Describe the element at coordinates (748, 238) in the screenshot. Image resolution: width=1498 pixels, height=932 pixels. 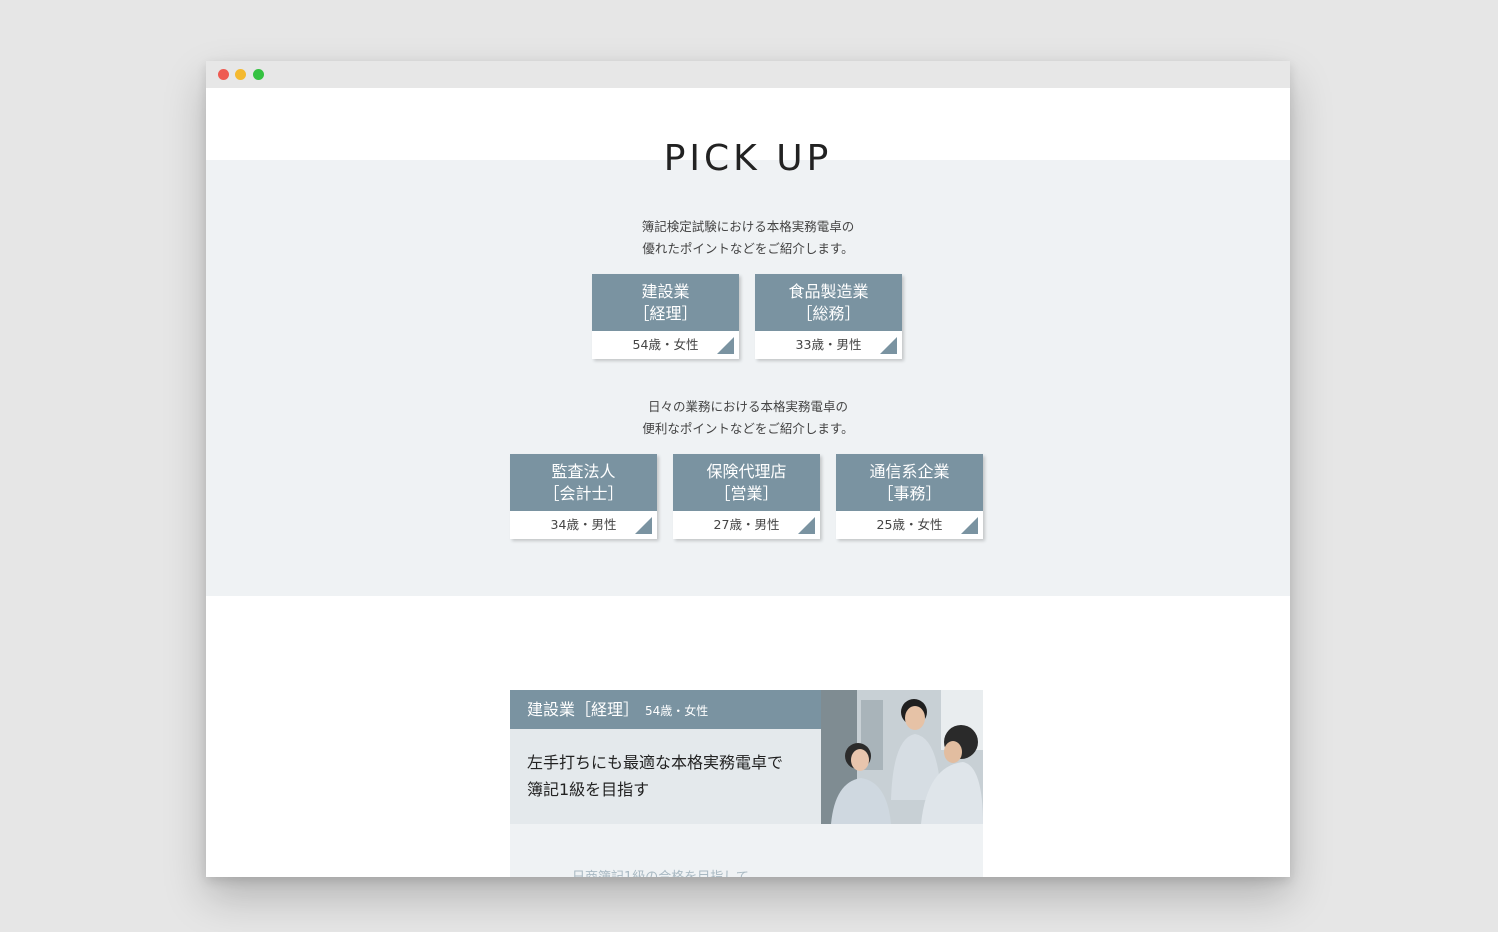
I see `exam-intro-text: 簿記検定試験における本格実務電卓の 優れたポイントなどをご紹介します。` at that location.